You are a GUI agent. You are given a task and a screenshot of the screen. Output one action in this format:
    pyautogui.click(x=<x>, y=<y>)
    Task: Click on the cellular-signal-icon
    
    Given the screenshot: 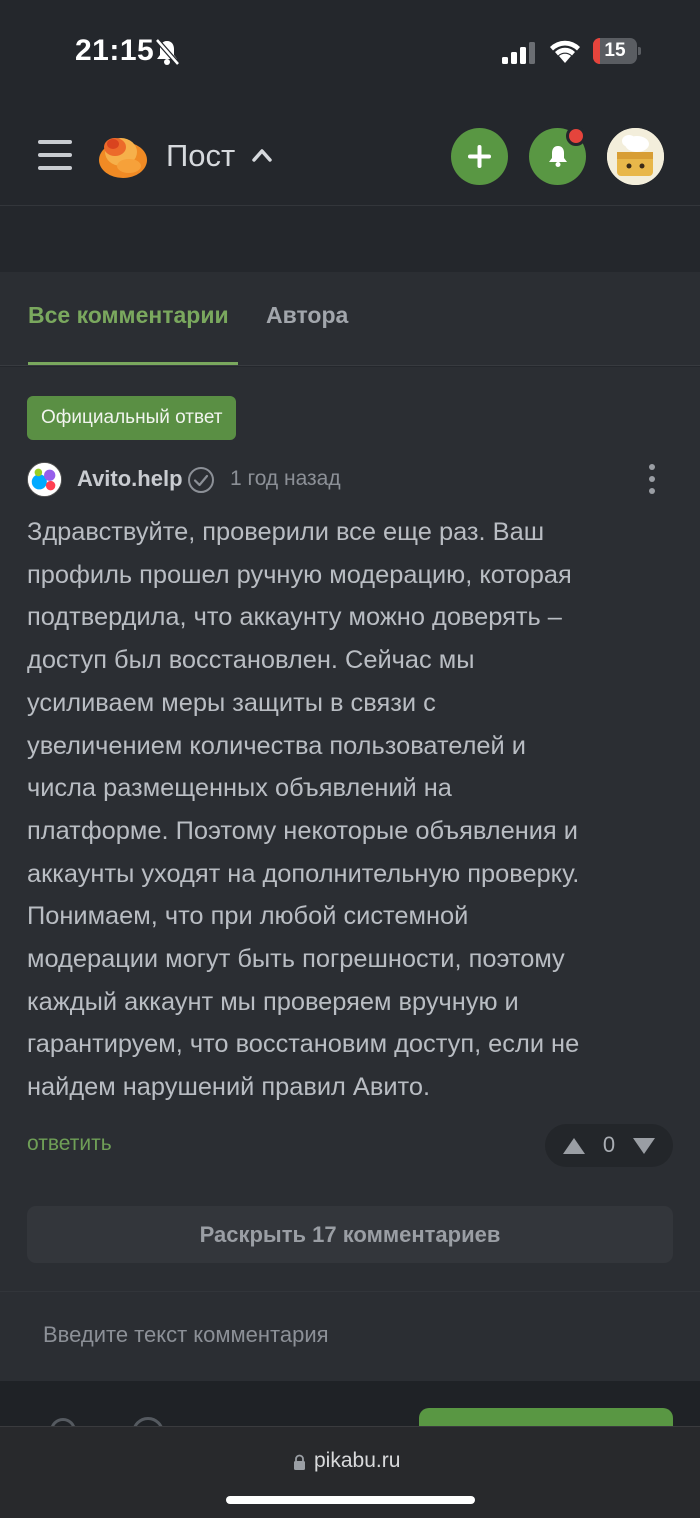 What is the action you would take?
    pyautogui.click(x=518, y=53)
    